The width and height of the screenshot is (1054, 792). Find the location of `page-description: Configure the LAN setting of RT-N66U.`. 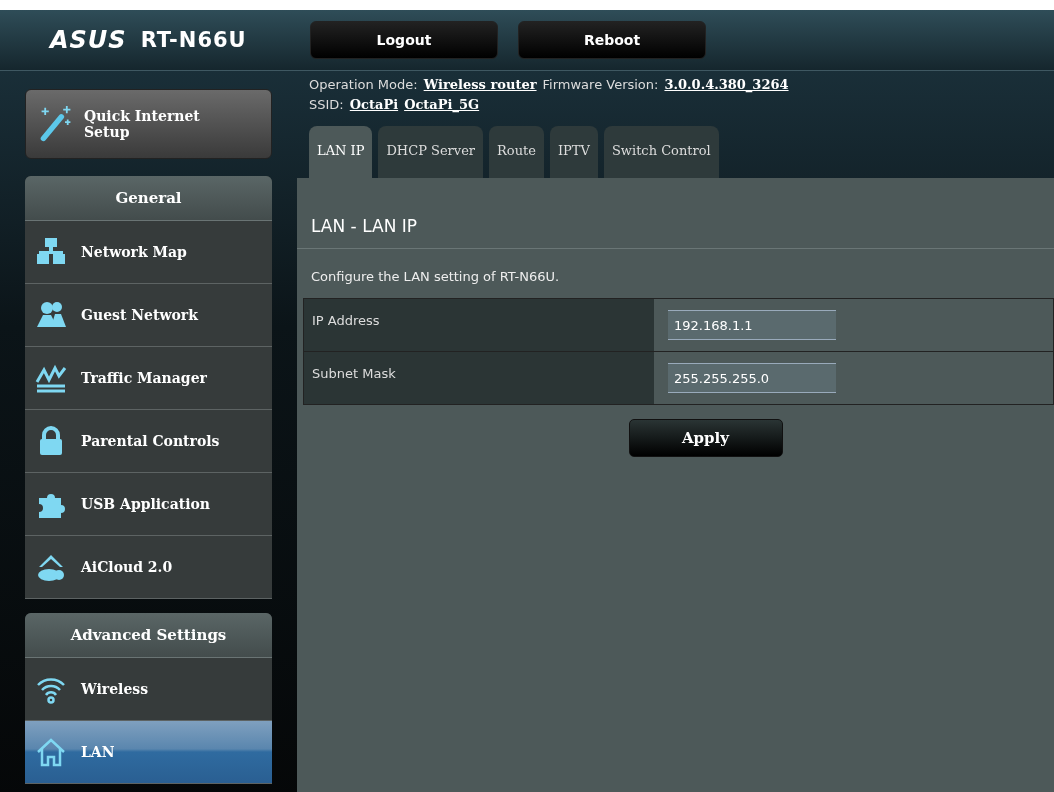

page-description: Configure the LAN setting of RT-N66U. is located at coordinates (435, 277).